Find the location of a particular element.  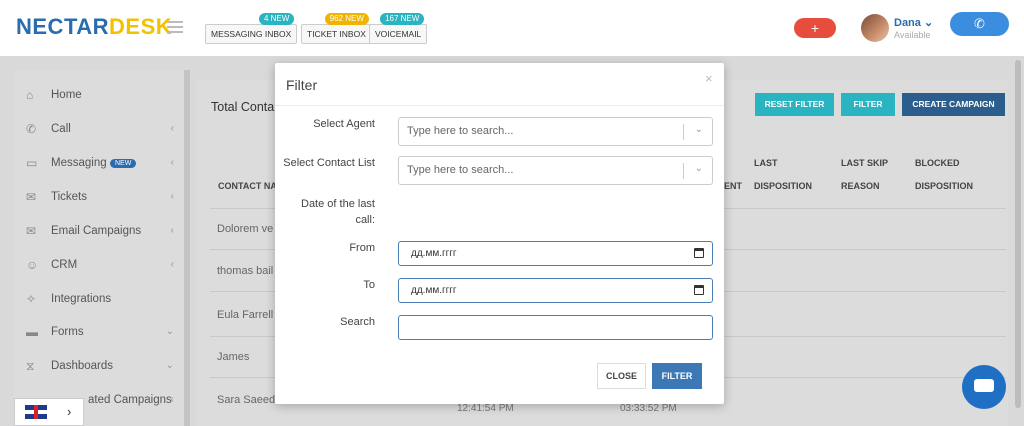

search-input is located at coordinates (555, 327).